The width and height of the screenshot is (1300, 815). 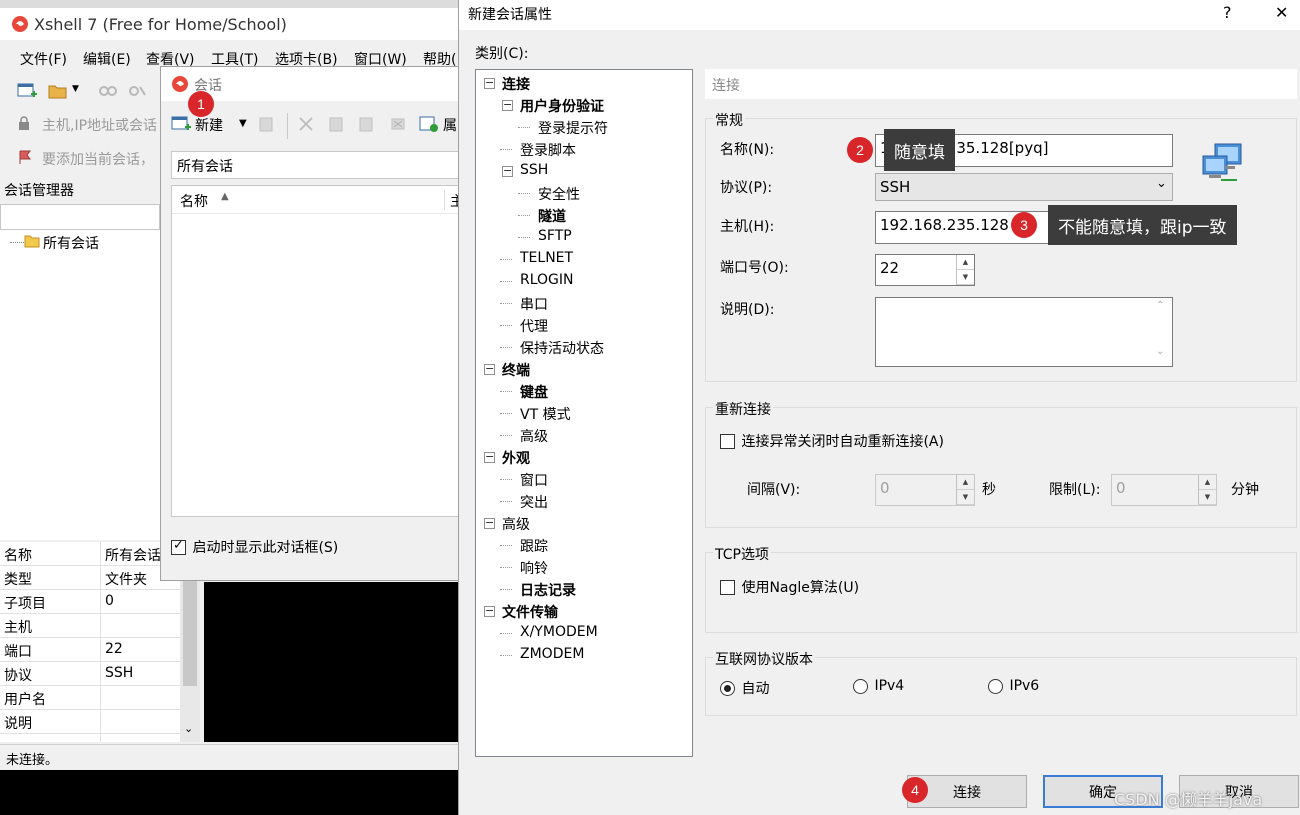 I want to click on prop-key: 名称, so click(x=18, y=556).